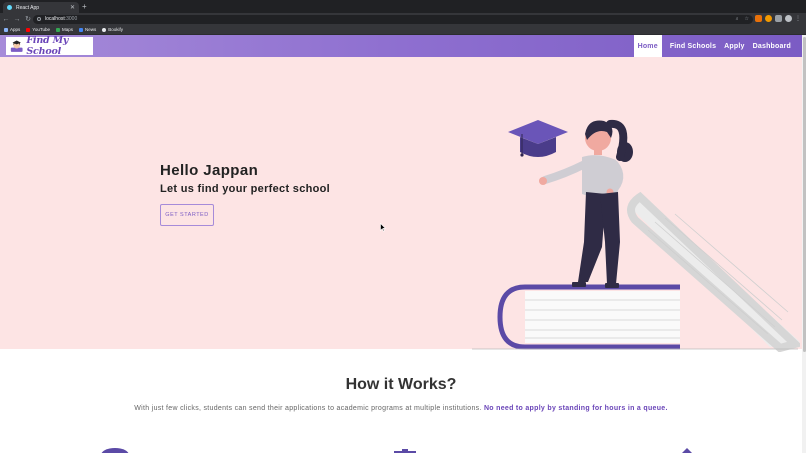 This screenshot has width=806, height=453. Describe the element at coordinates (17, 19) in the screenshot. I see `forward-icon: →` at that location.